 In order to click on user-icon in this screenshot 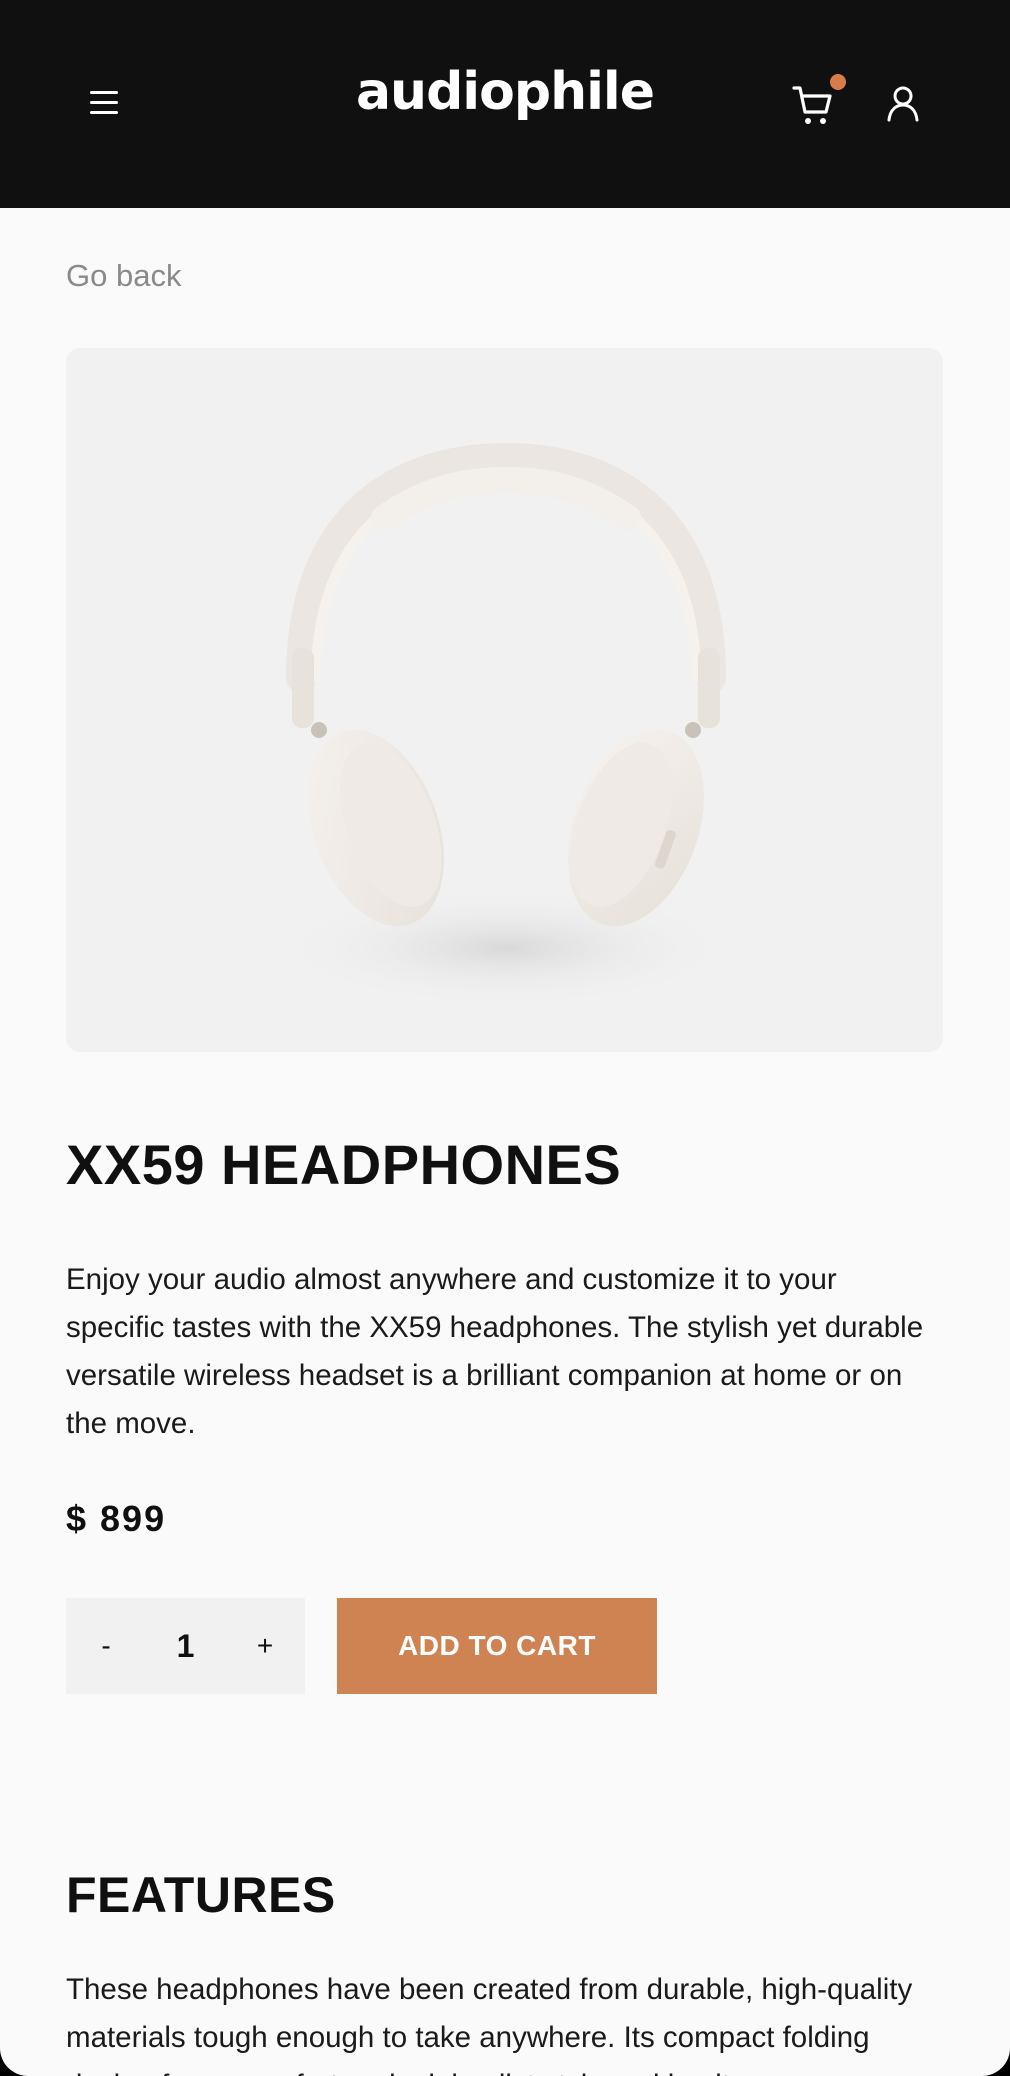, I will do `click(904, 104)`.